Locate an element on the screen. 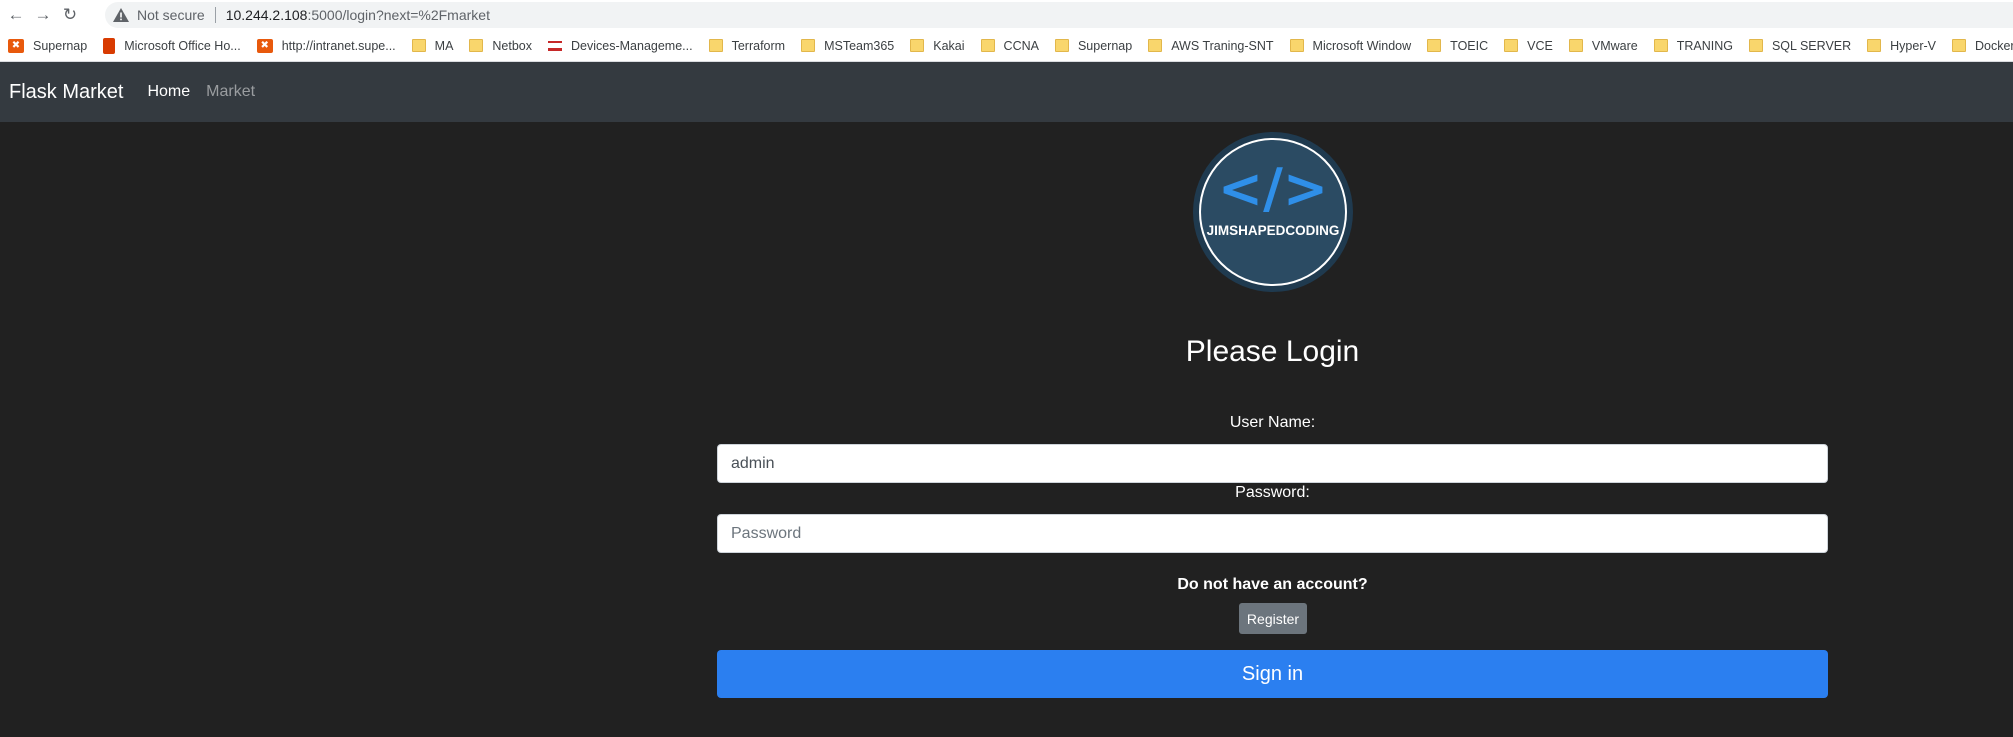  bookmark-item: Netbox is located at coordinates (500, 46).